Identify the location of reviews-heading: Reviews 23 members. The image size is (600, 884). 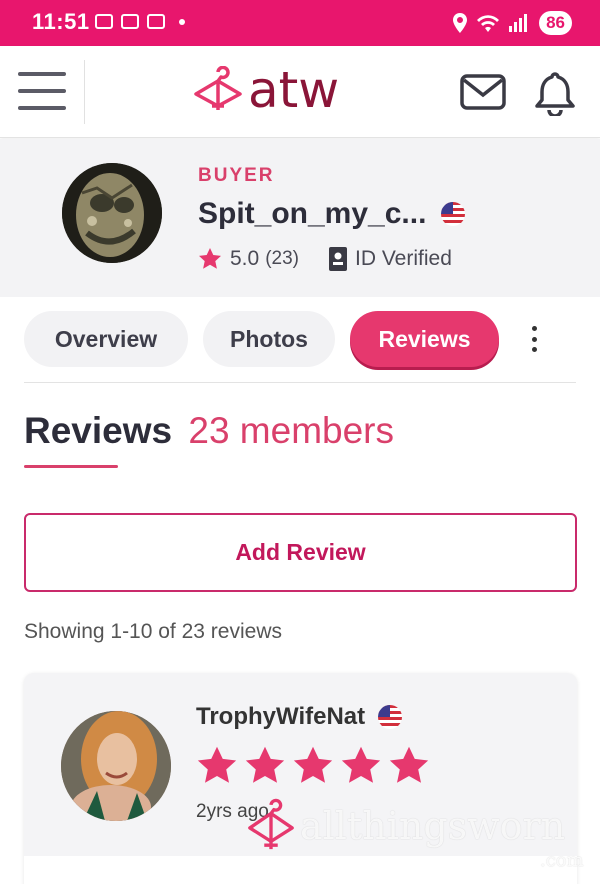
(209, 431).